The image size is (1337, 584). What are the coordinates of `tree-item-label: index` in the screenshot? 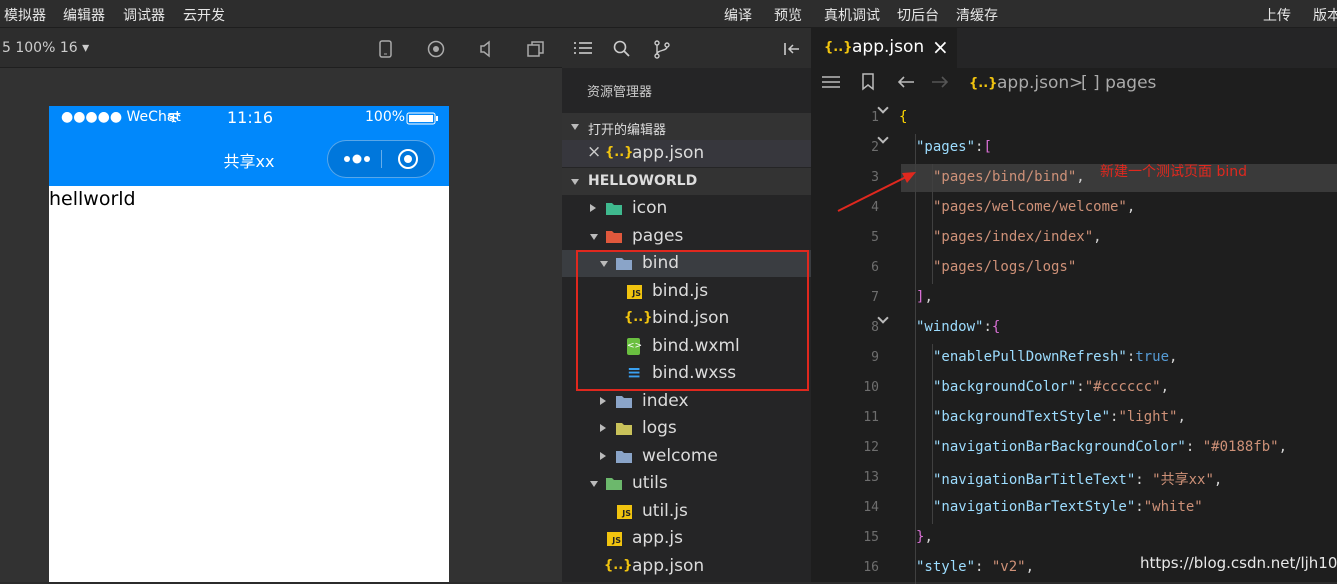 It's located at (665, 400).